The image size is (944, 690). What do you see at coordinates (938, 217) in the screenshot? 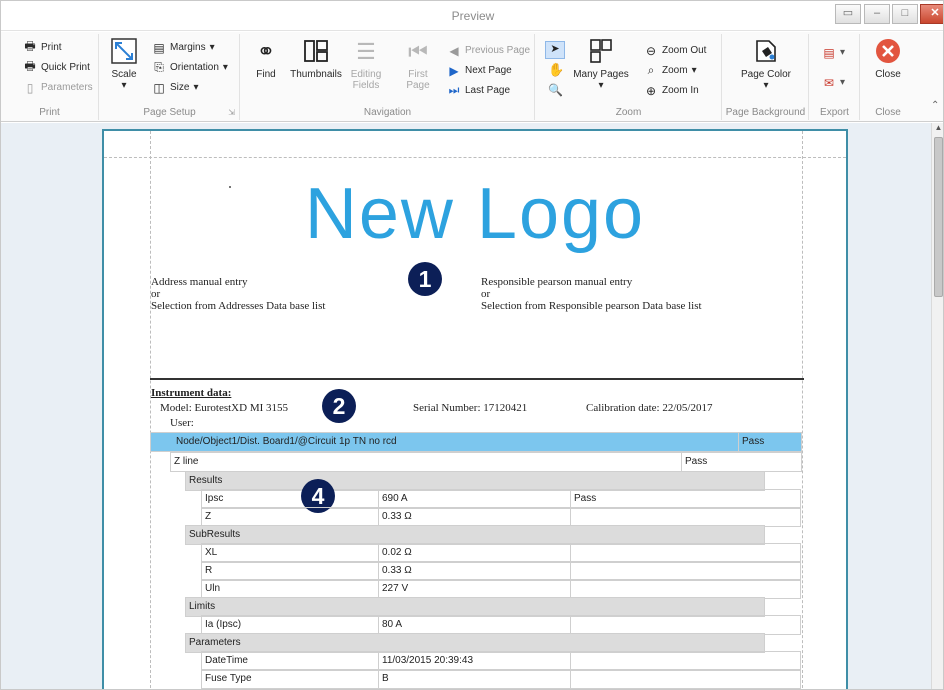
I see `scrollbar-thumb` at bounding box center [938, 217].